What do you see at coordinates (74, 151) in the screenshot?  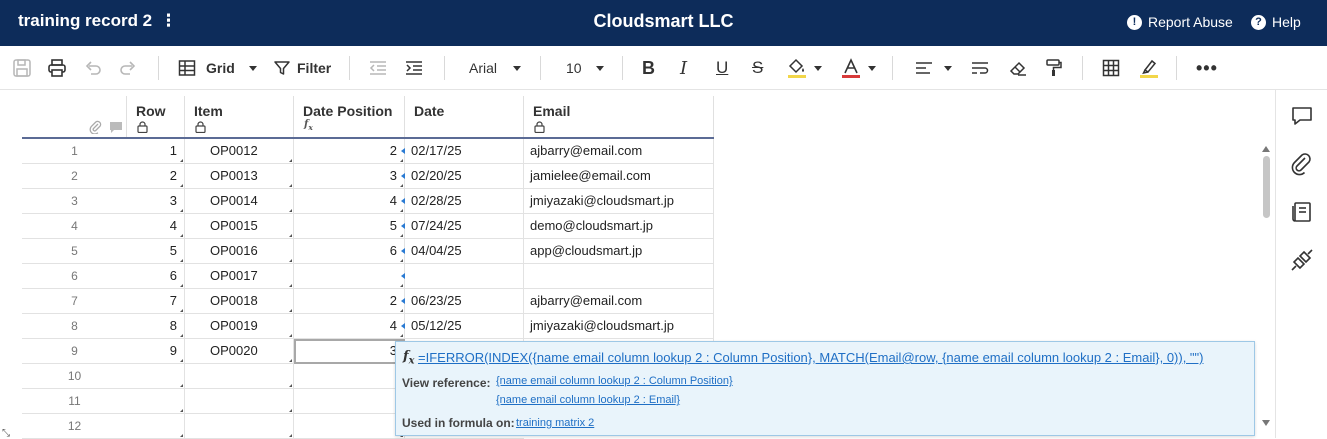 I see `row-number: 1` at bounding box center [74, 151].